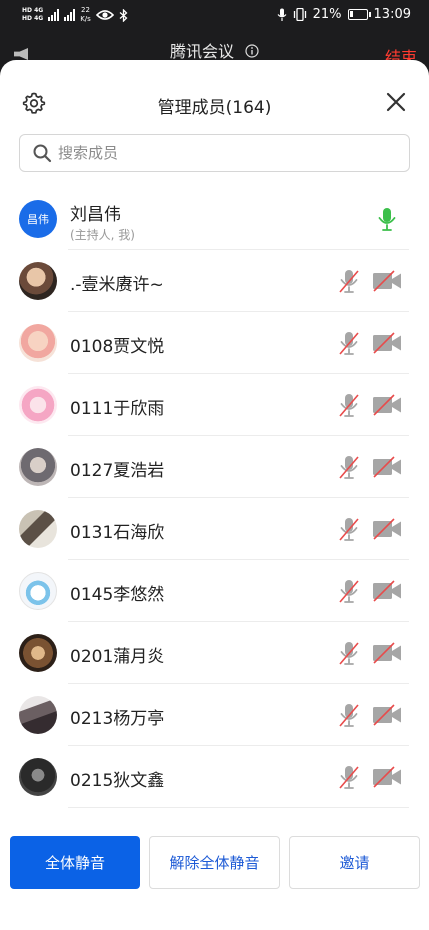 The image size is (429, 930). What do you see at coordinates (102, 235) in the screenshot?
I see `member-role: (主持人, 我)` at bounding box center [102, 235].